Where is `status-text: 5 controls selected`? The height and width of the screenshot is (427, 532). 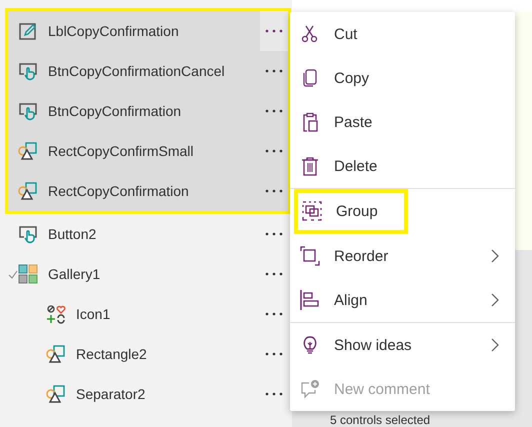 status-text: 5 controls selected is located at coordinates (380, 420).